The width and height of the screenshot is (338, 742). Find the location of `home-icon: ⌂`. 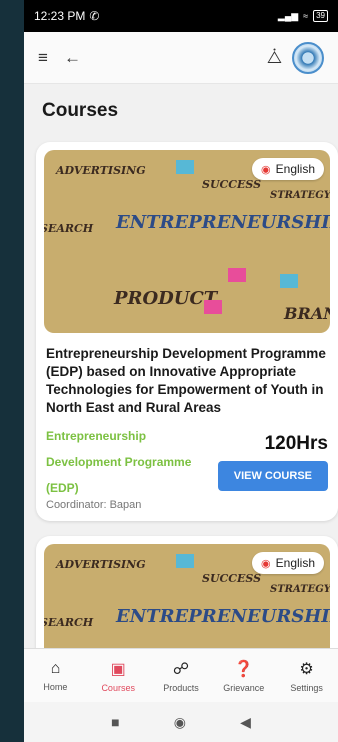

home-icon: ⌂ is located at coordinates (55, 668).